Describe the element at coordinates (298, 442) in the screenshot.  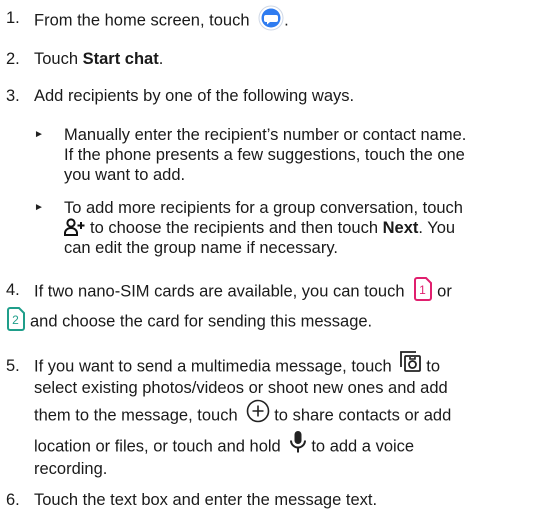
I see `mic-icon` at that location.